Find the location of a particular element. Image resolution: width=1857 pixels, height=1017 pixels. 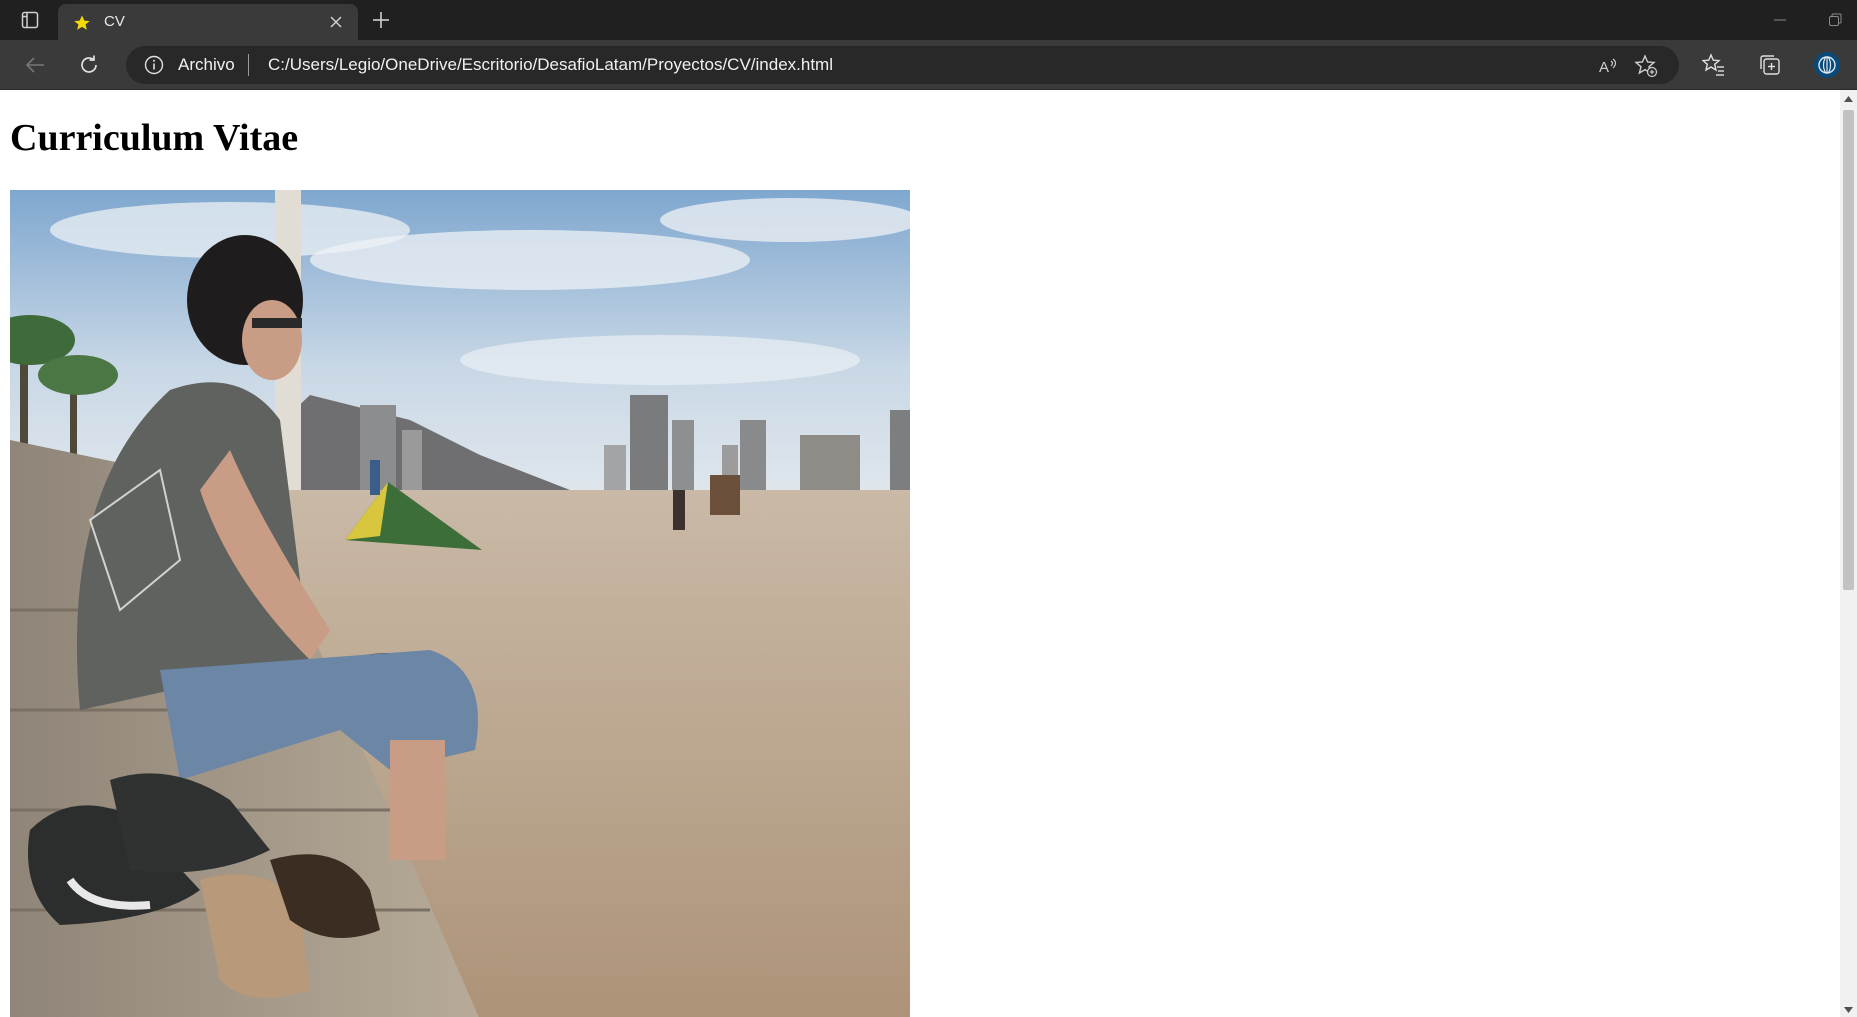

collections-icon is located at coordinates (1770, 65).